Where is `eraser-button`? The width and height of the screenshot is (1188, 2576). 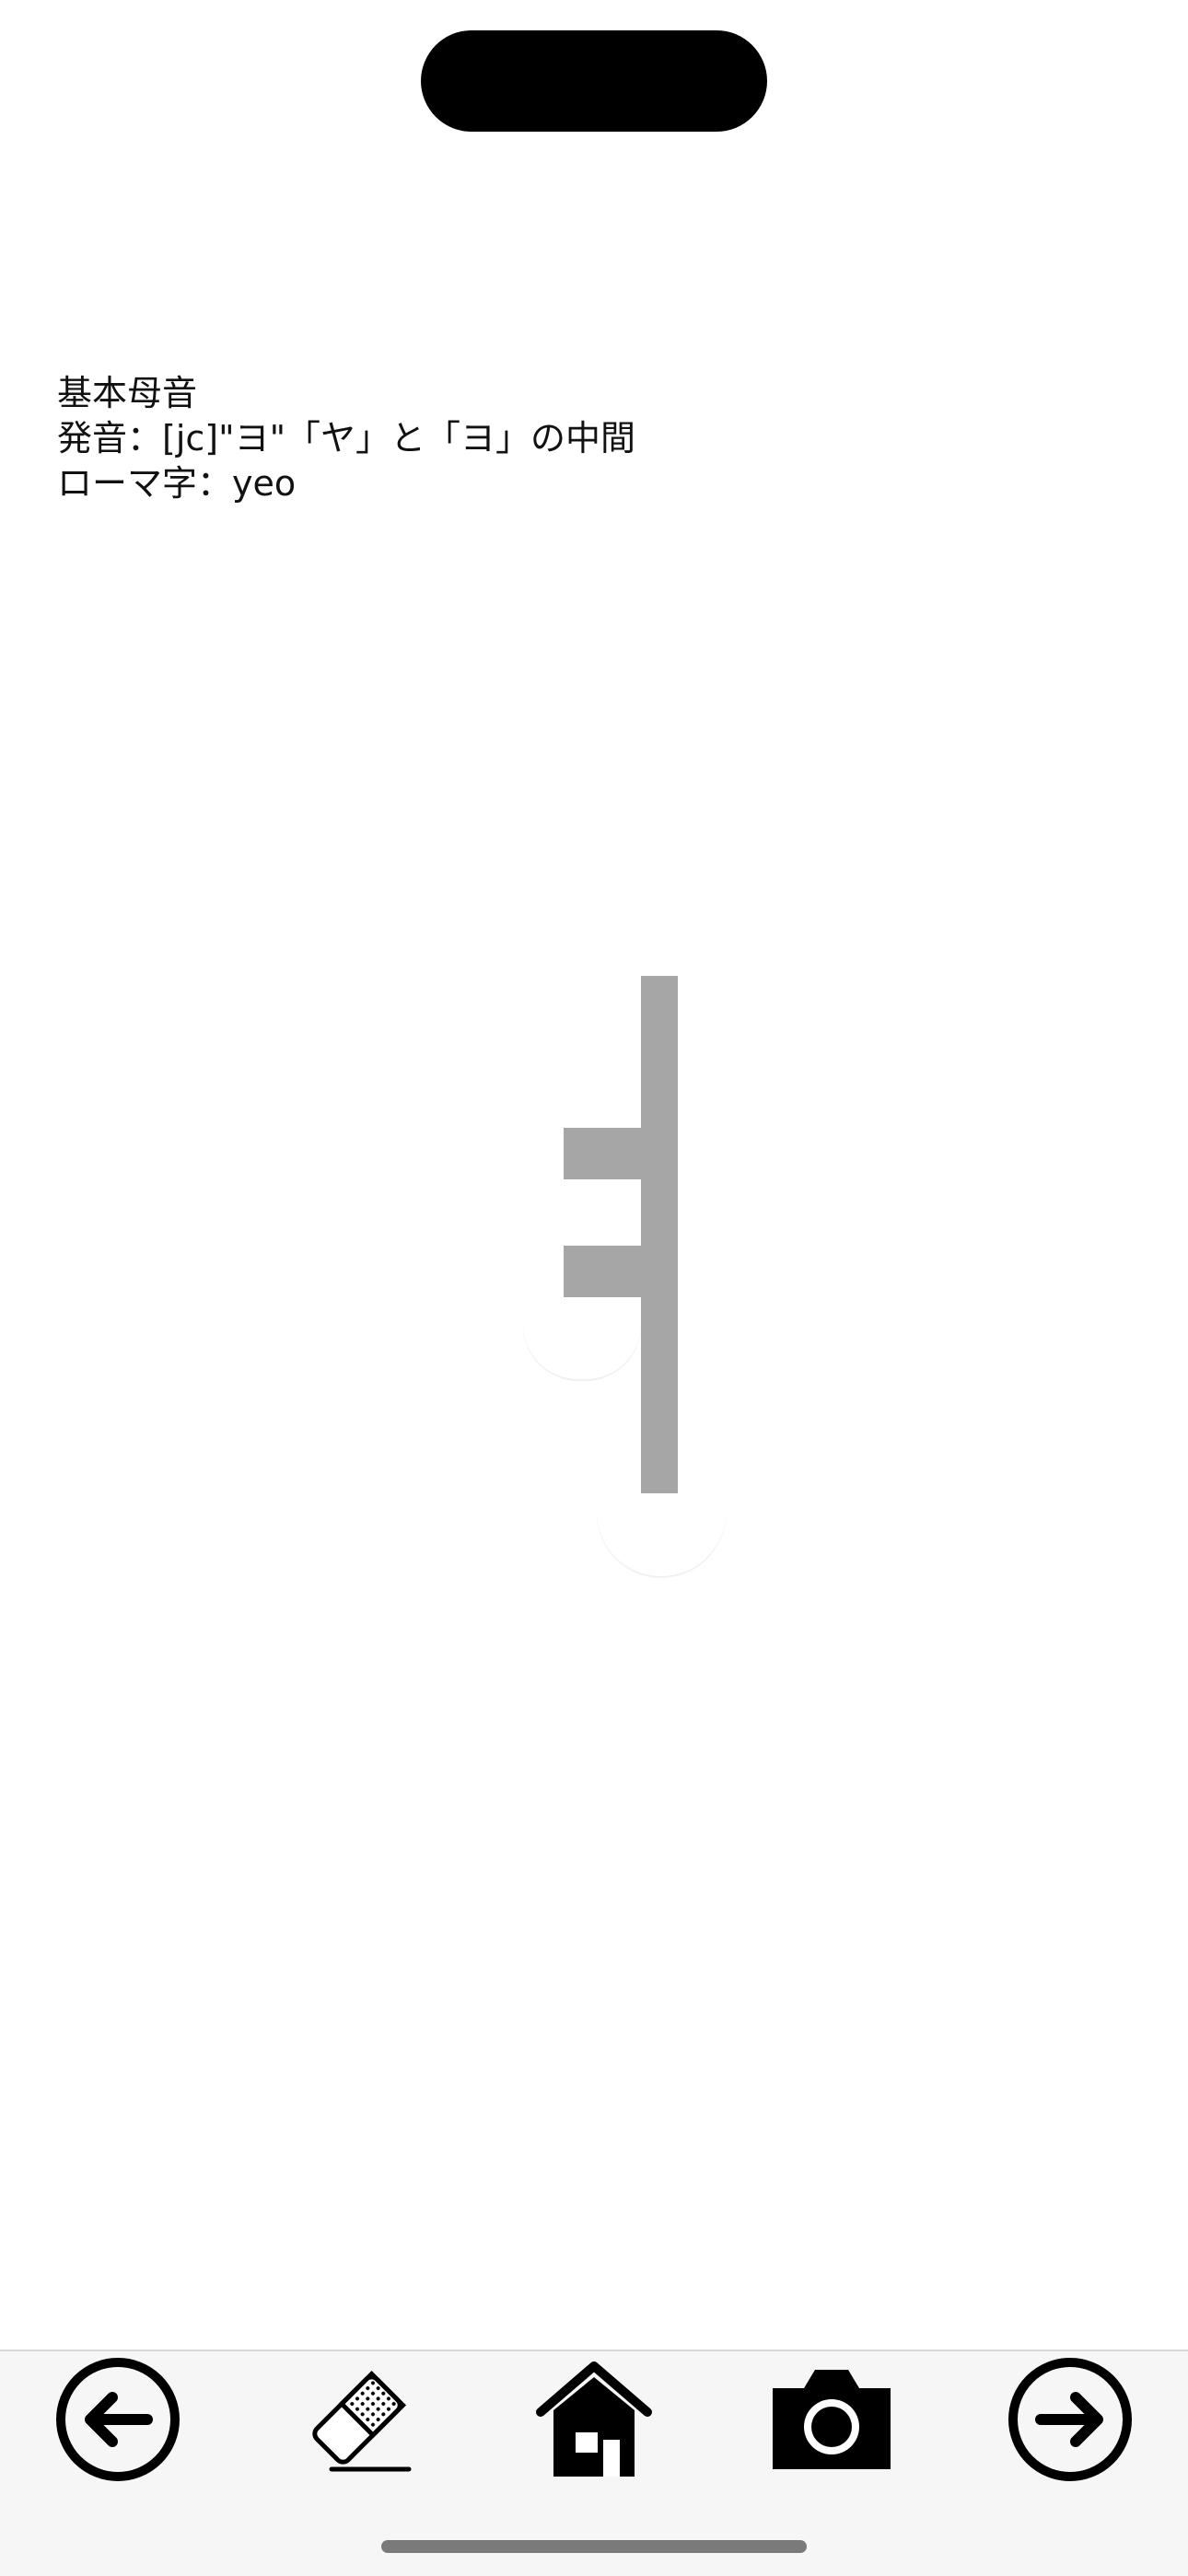
eraser-button is located at coordinates (357, 2419).